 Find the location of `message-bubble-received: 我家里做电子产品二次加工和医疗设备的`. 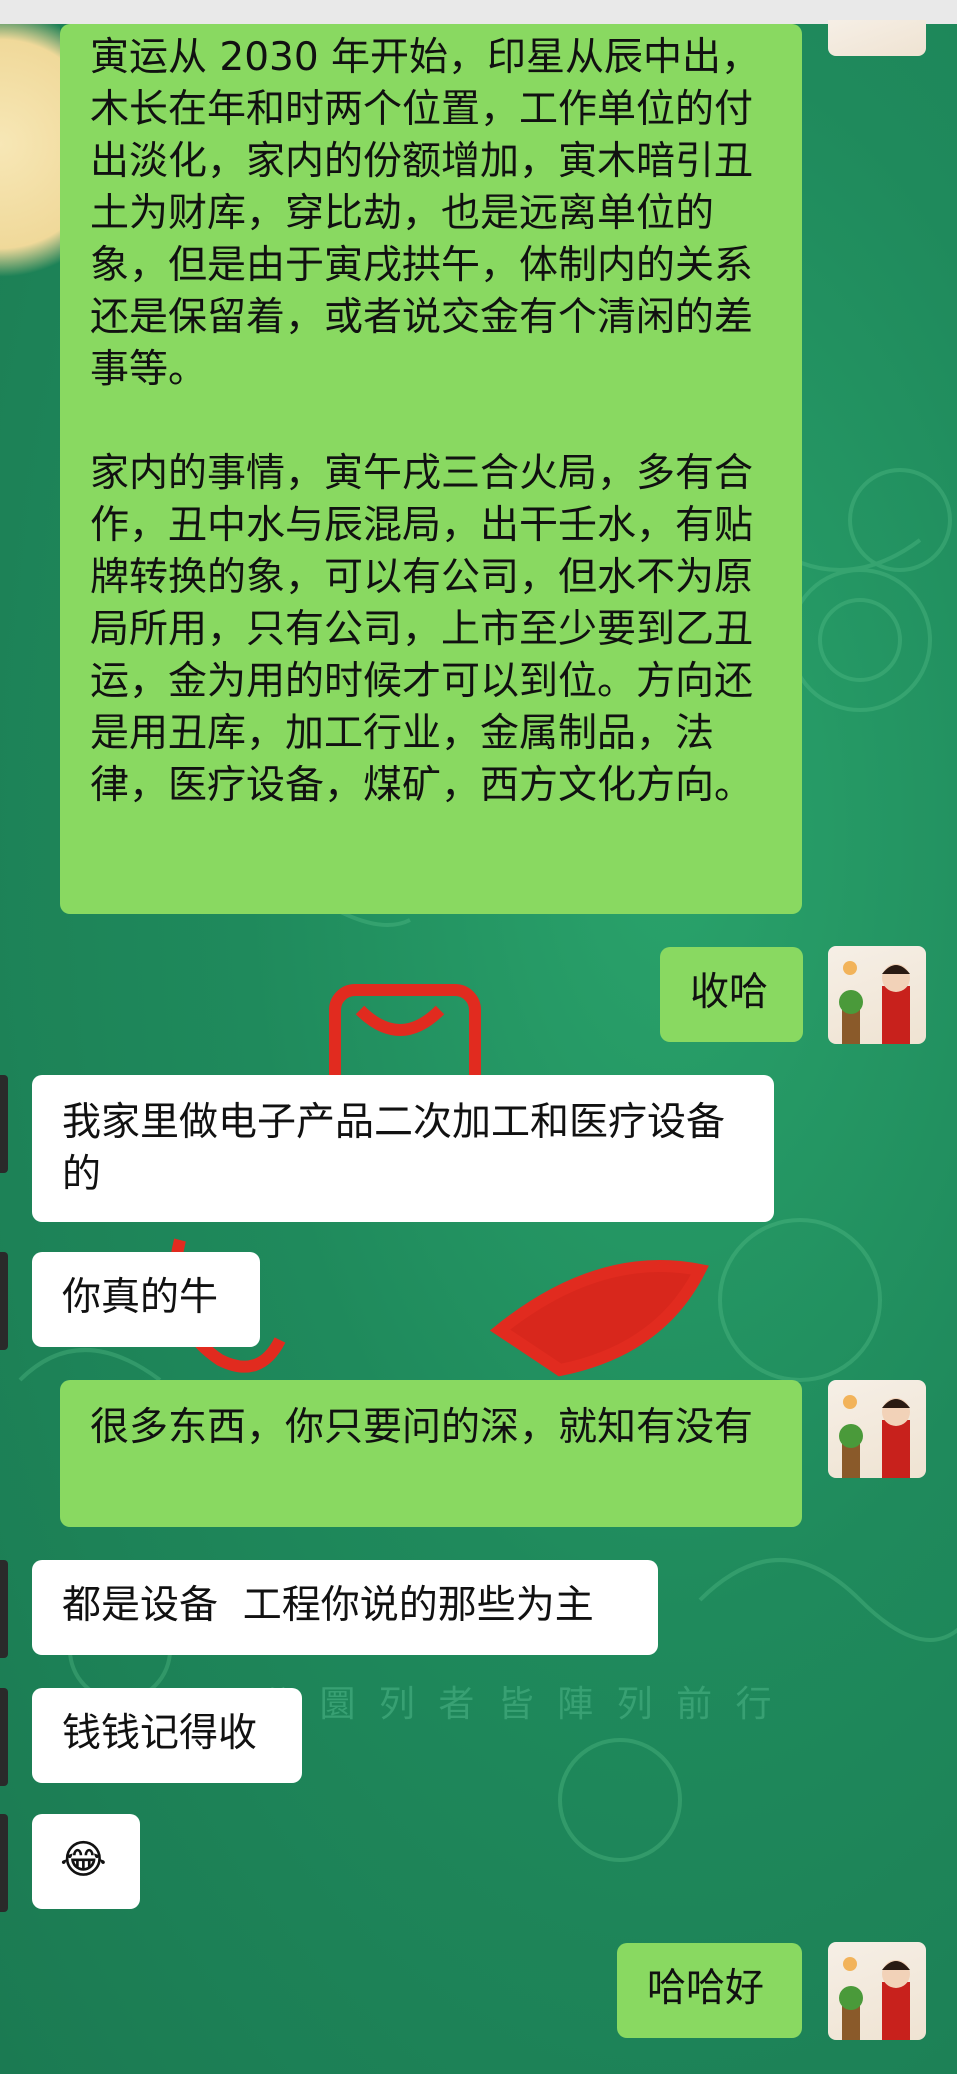

message-bubble-received: 我家里做电子产品二次加工和医疗设备的 is located at coordinates (403, 1148).